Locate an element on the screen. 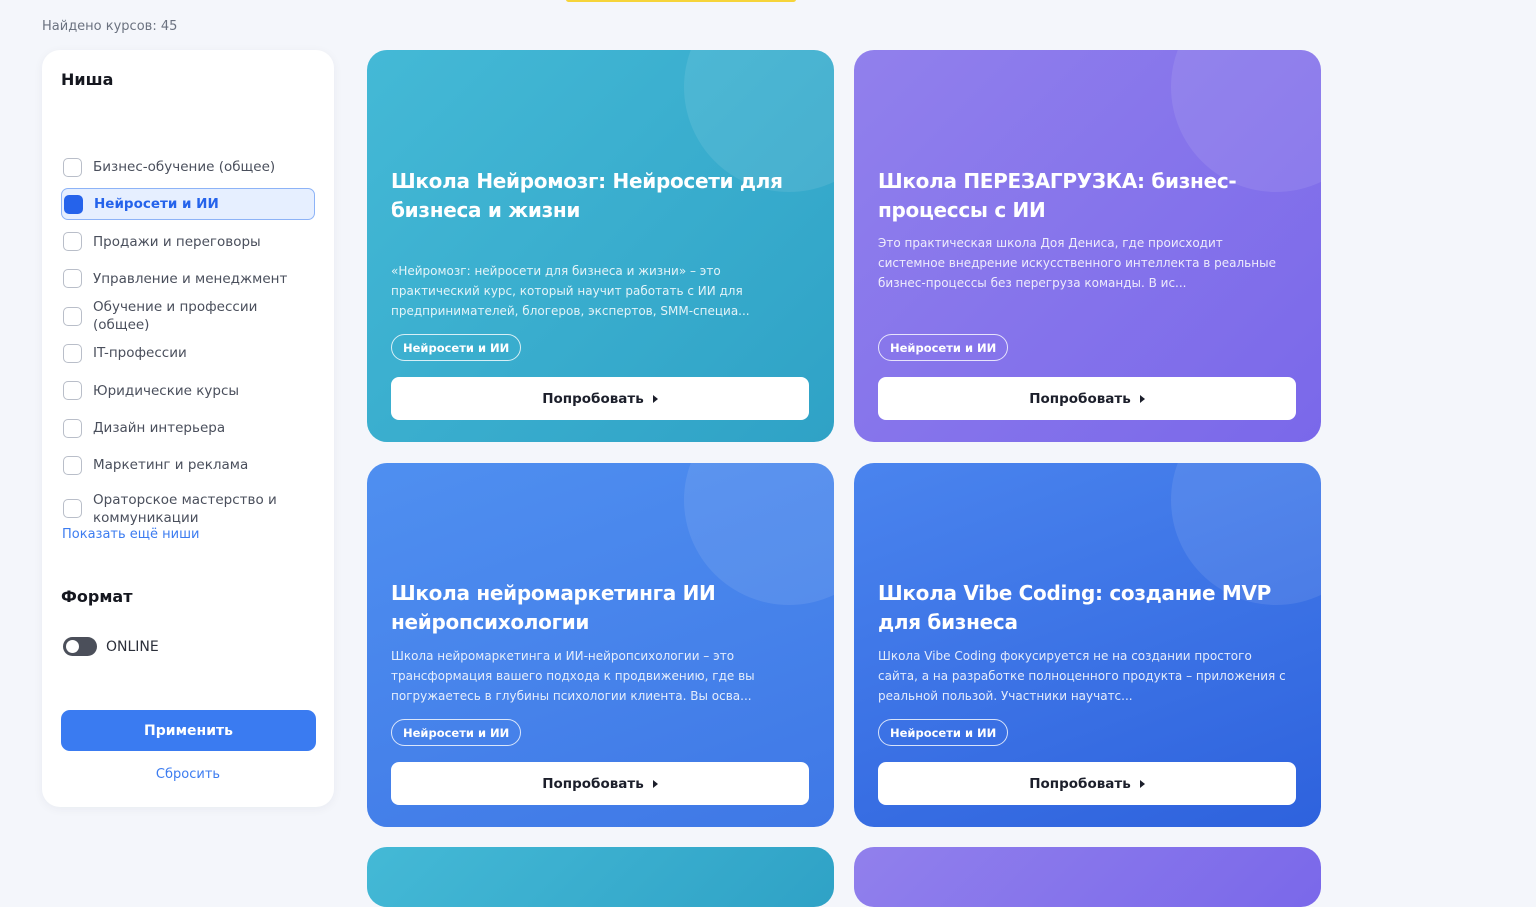  niche-label: Продажи и переговоры is located at coordinates (177, 241).